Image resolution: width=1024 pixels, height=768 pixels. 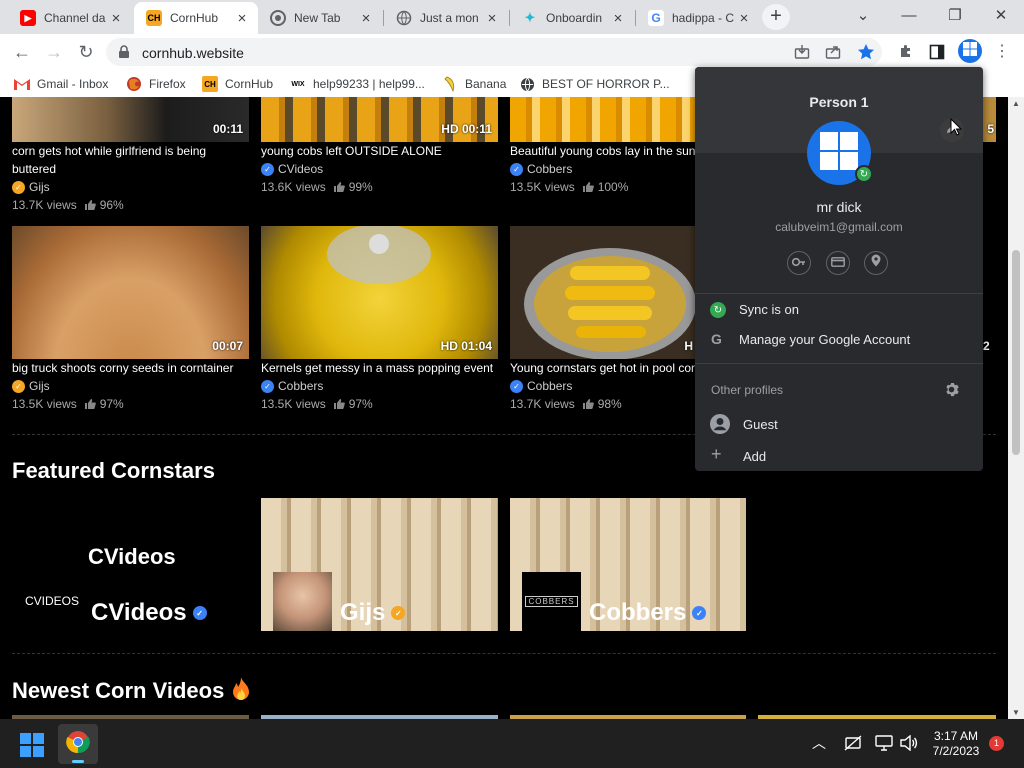 What do you see at coordinates (398, 613) in the screenshot?
I see `verified-badge-icon: ✓` at bounding box center [398, 613].